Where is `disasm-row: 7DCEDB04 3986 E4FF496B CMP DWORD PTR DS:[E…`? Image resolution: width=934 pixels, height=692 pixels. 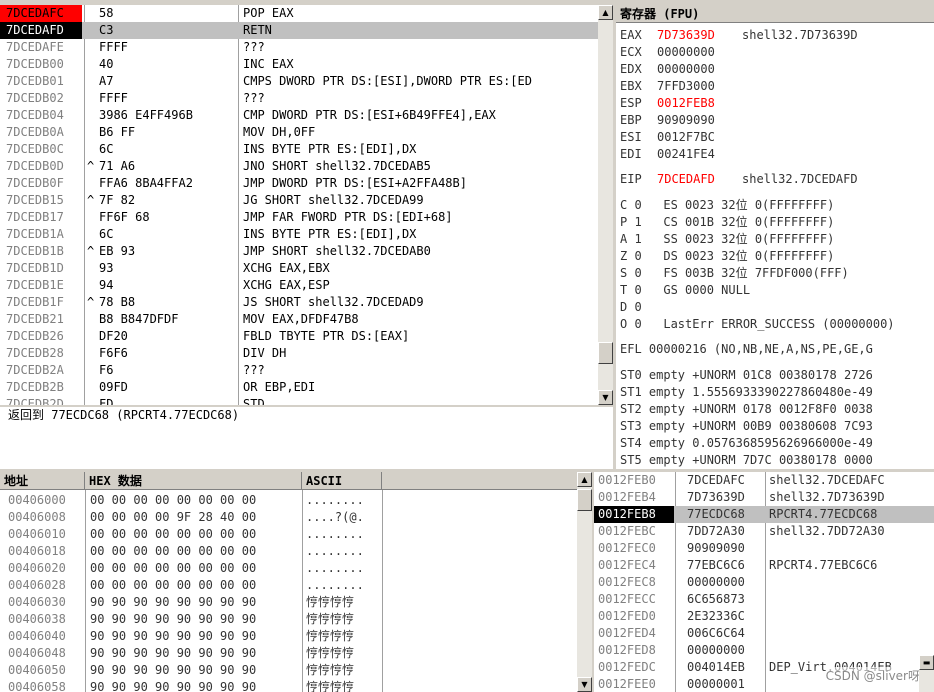 disasm-row: 7DCEDB04 3986 E4FF496B CMP DWORD PTR DS:[E… is located at coordinates (299, 115).